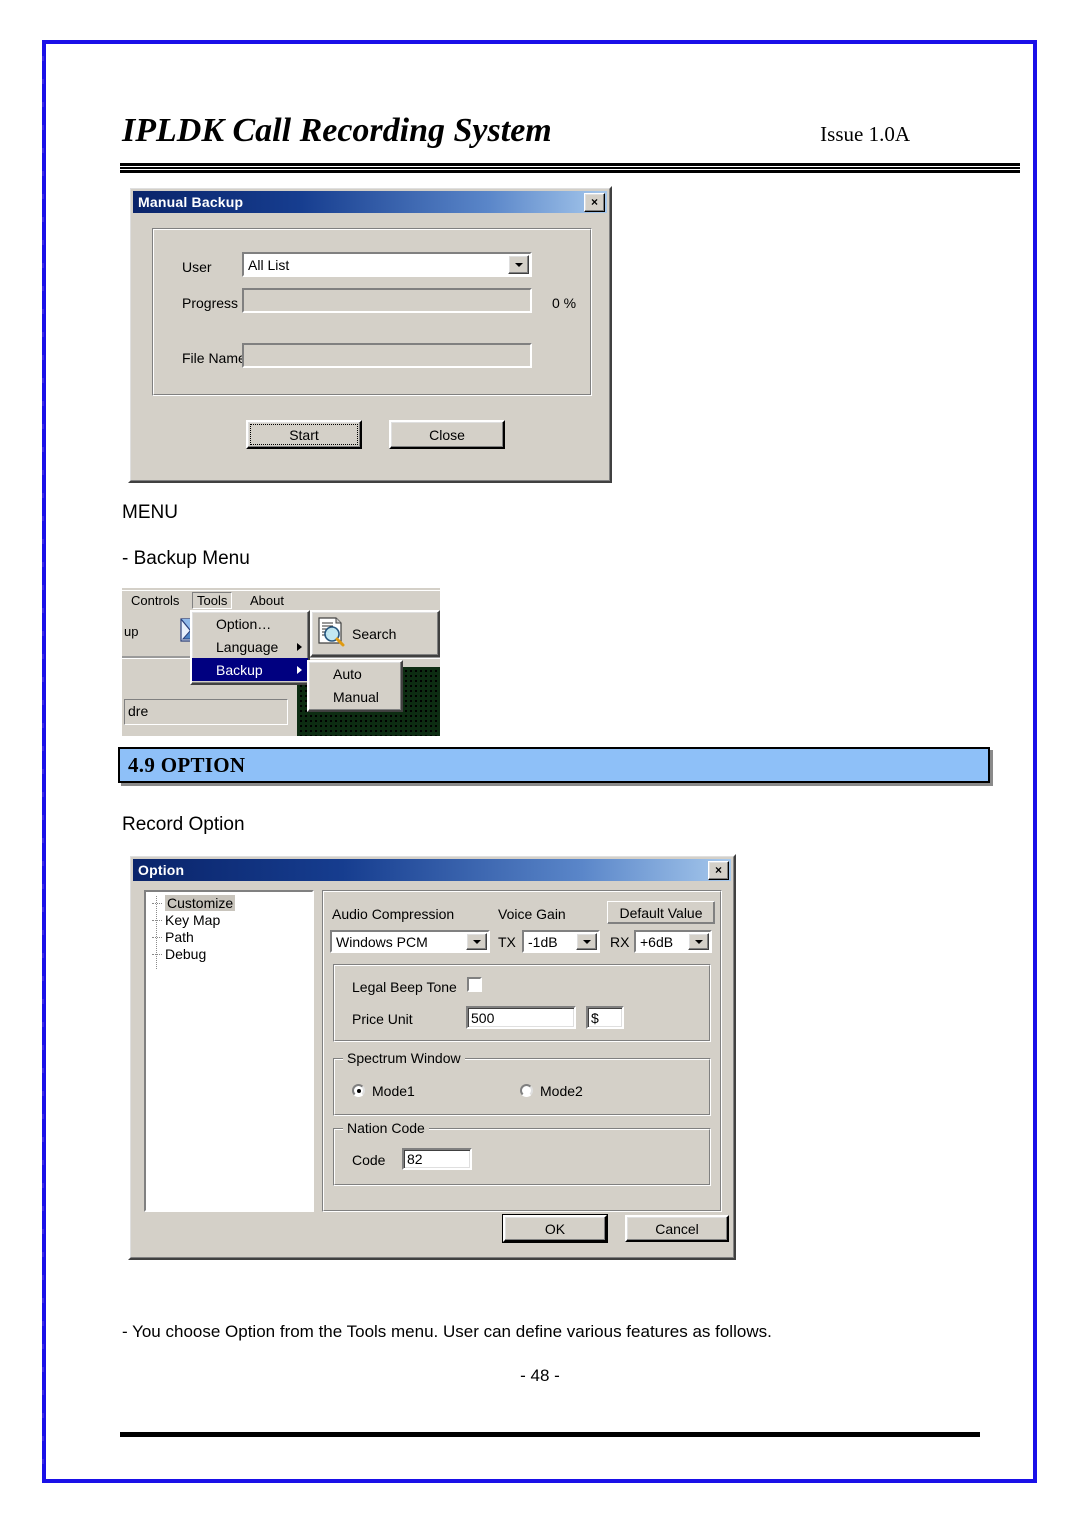 The width and height of the screenshot is (1080, 1527). I want to click on search-flyout: Search, so click(375, 633).